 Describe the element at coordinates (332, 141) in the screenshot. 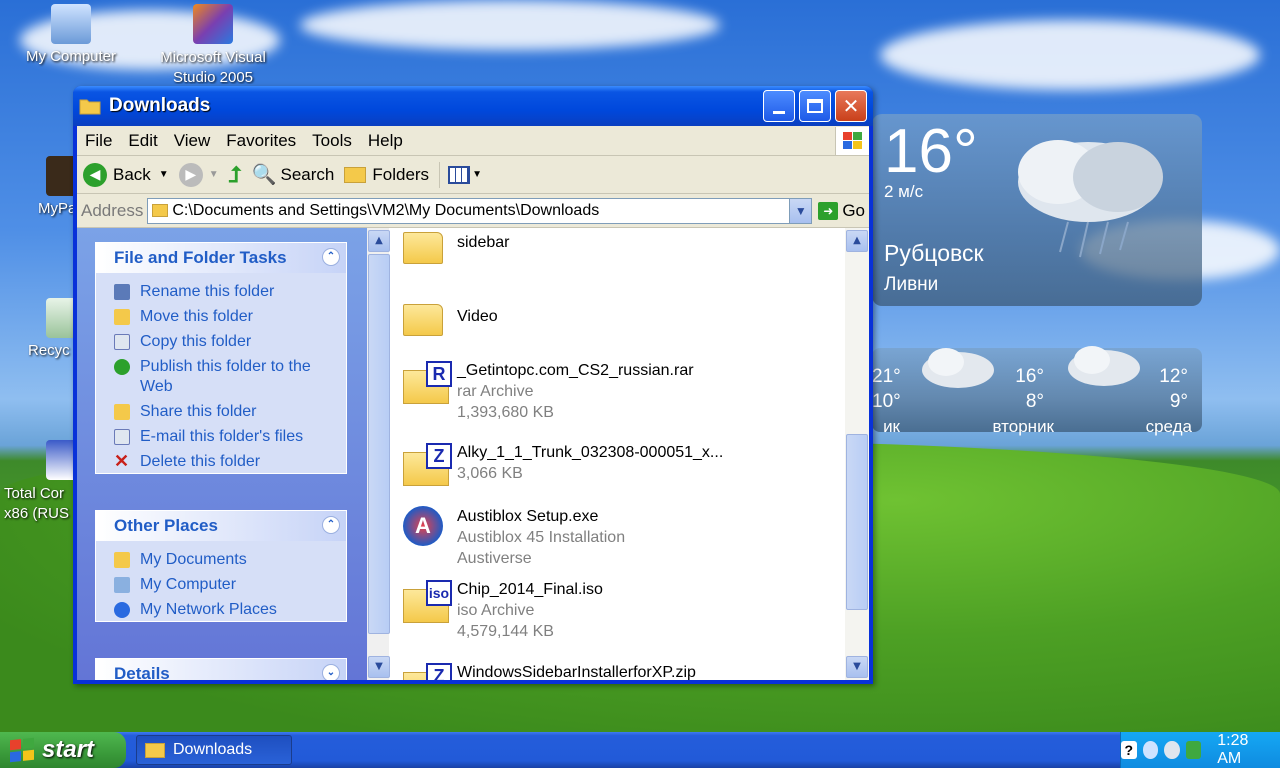

I see `menu-tools: Tools` at that location.